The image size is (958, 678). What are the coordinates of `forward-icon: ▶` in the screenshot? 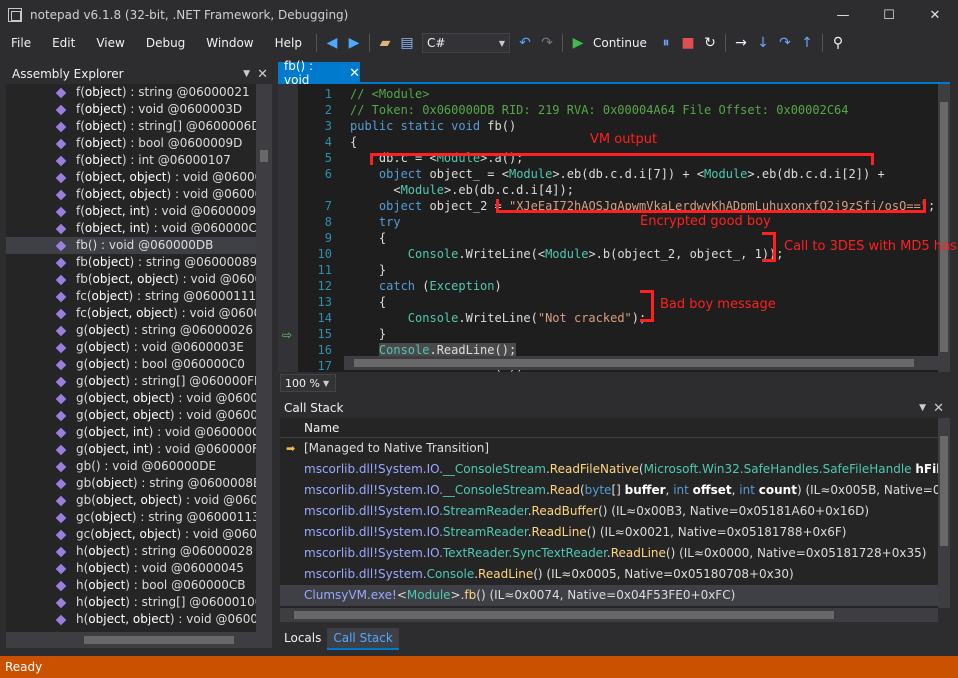 It's located at (354, 43).